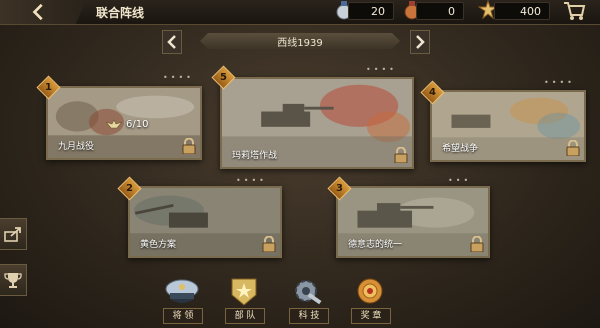 The width and height of the screenshot is (600, 328). Describe the element at coordinates (308, 292) in the screenshot. I see `gear-wrench-icon` at that location.